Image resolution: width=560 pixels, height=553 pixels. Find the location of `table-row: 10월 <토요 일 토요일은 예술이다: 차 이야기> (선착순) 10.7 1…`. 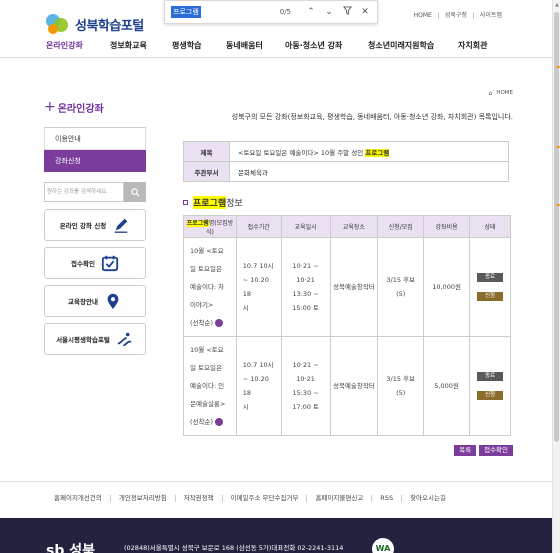

table-row: 10월 <토요 일 토요일은 예술이다: 차 이야기> (선착순) 10.7 1… is located at coordinates (347, 287).